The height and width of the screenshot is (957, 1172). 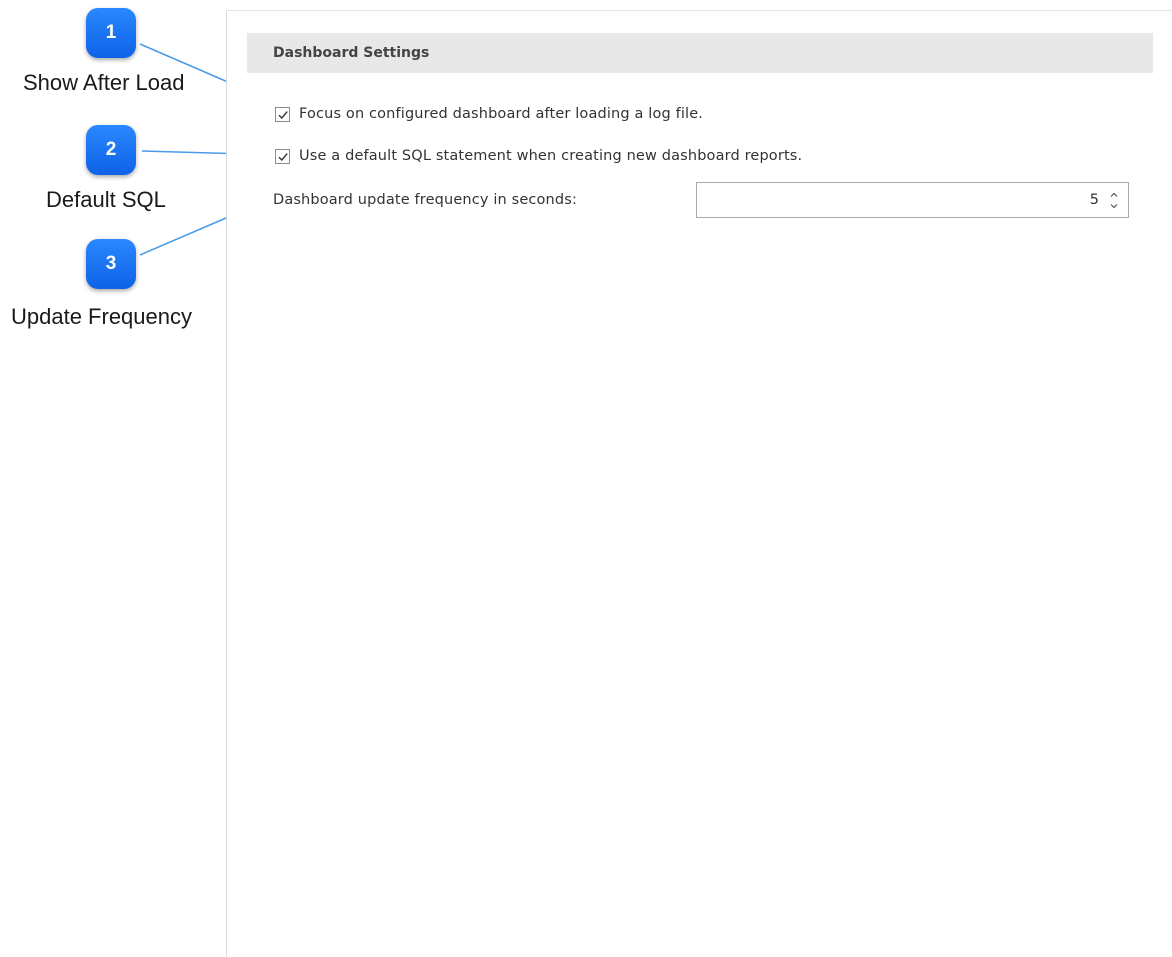 I want to click on update-frequency-spinner: 5, so click(x=912, y=200).